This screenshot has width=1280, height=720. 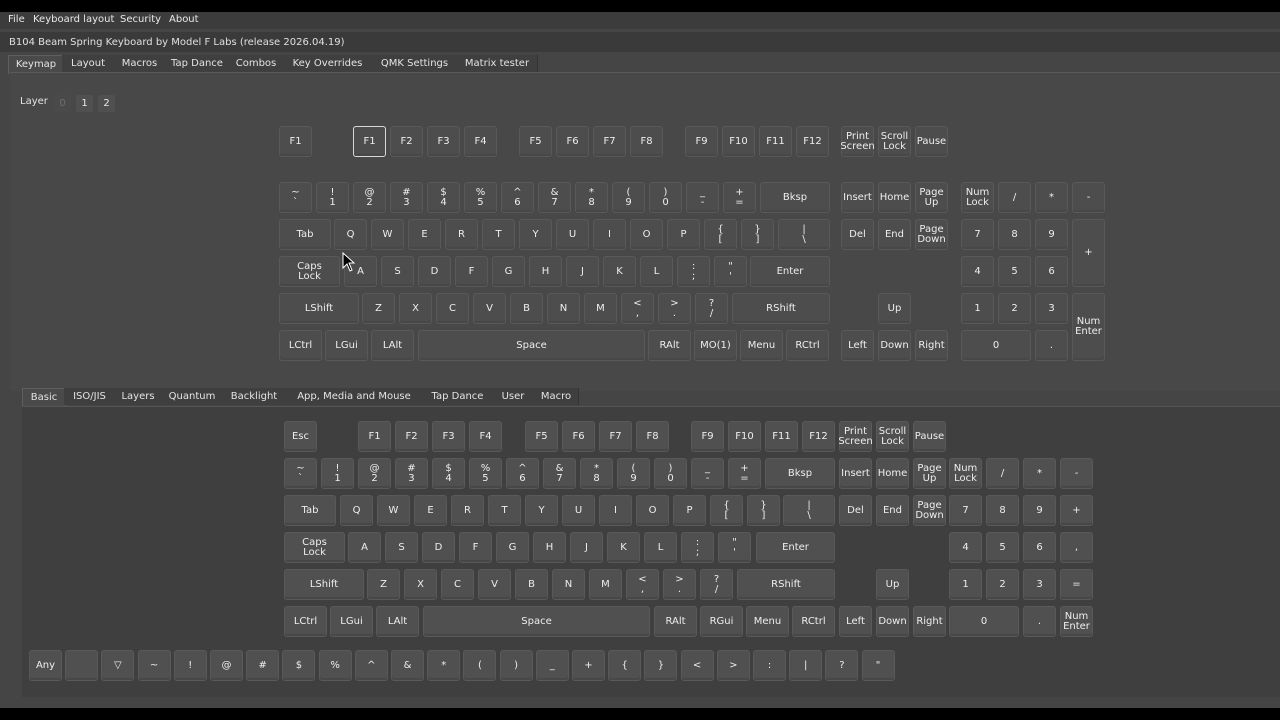 I want to click on keymap-key-lalt: LAlt, so click(x=392, y=345).